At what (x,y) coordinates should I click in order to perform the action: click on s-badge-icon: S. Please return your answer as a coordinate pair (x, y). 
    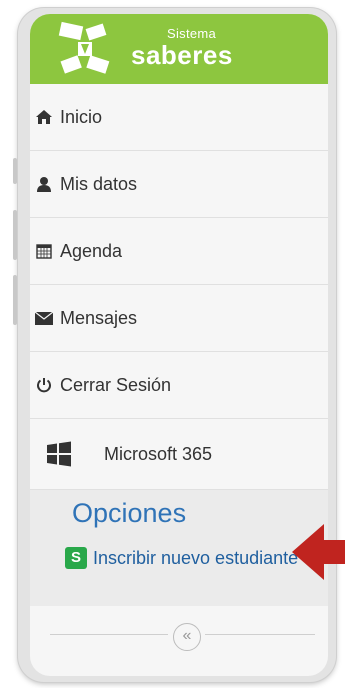
    Looking at the image, I should click on (76, 558).